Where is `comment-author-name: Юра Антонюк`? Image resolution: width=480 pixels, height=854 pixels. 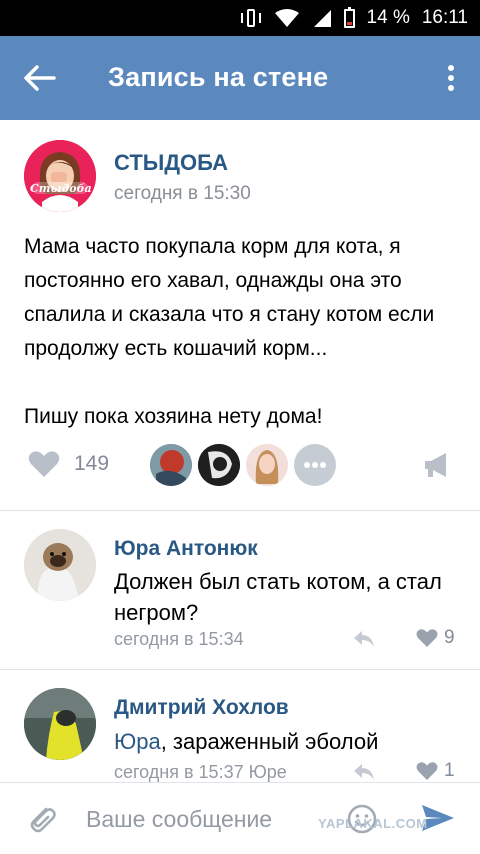 comment-author-name: Юра Антонюк is located at coordinates (186, 549).